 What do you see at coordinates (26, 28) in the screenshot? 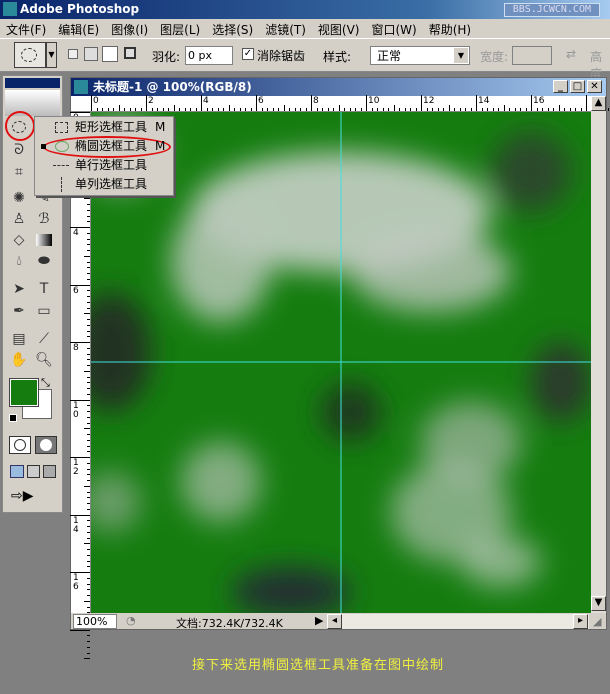
I see `menu-file: 文件(F)` at bounding box center [26, 28].